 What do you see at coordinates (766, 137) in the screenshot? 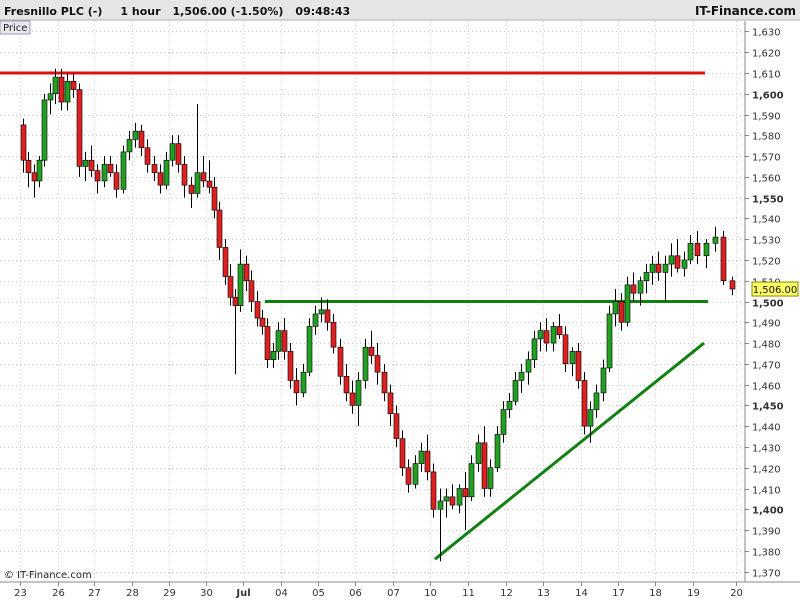
I see `y-tick-label: 1,580` at bounding box center [766, 137].